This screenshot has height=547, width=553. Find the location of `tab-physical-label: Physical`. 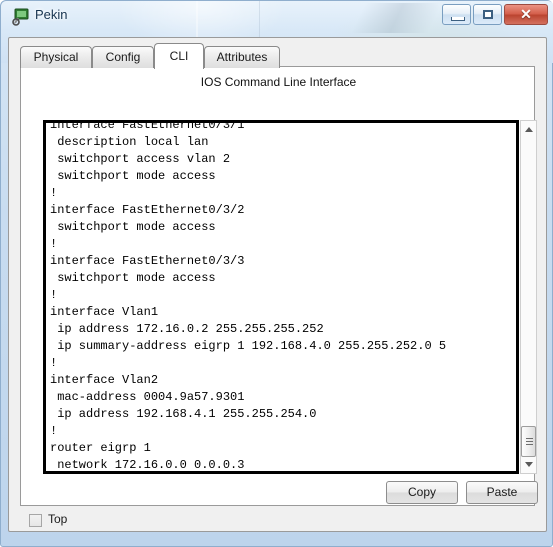

tab-physical-label: Physical is located at coordinates (56, 57).